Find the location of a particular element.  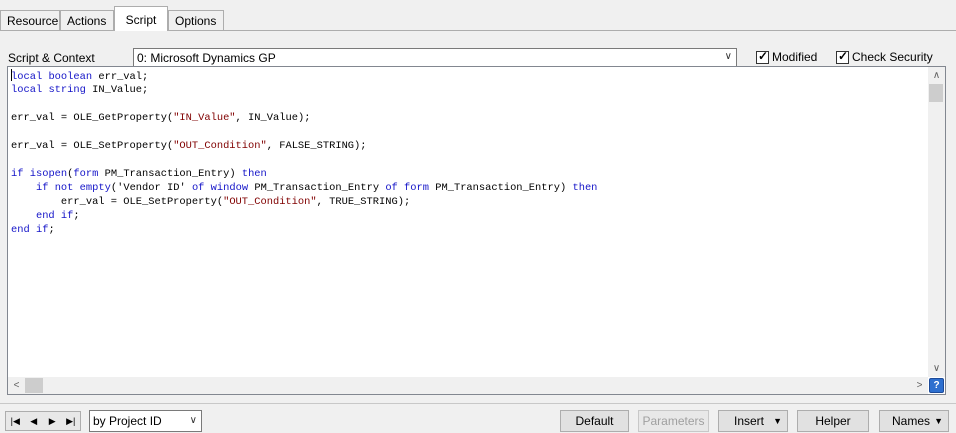

horizontal-scrollbar: < > is located at coordinates (468, 385).